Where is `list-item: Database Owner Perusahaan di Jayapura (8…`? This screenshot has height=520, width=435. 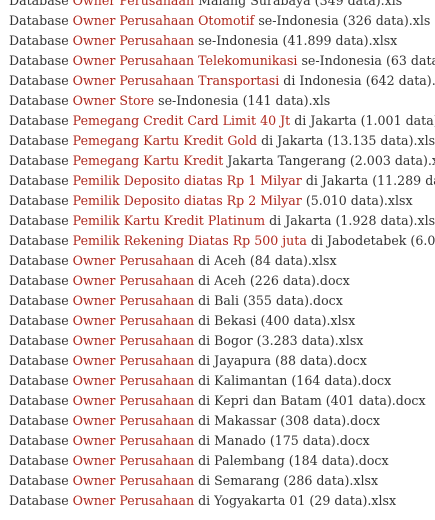 list-item: Database Owner Perusahaan di Jayapura (8… is located at coordinates (217, 361).